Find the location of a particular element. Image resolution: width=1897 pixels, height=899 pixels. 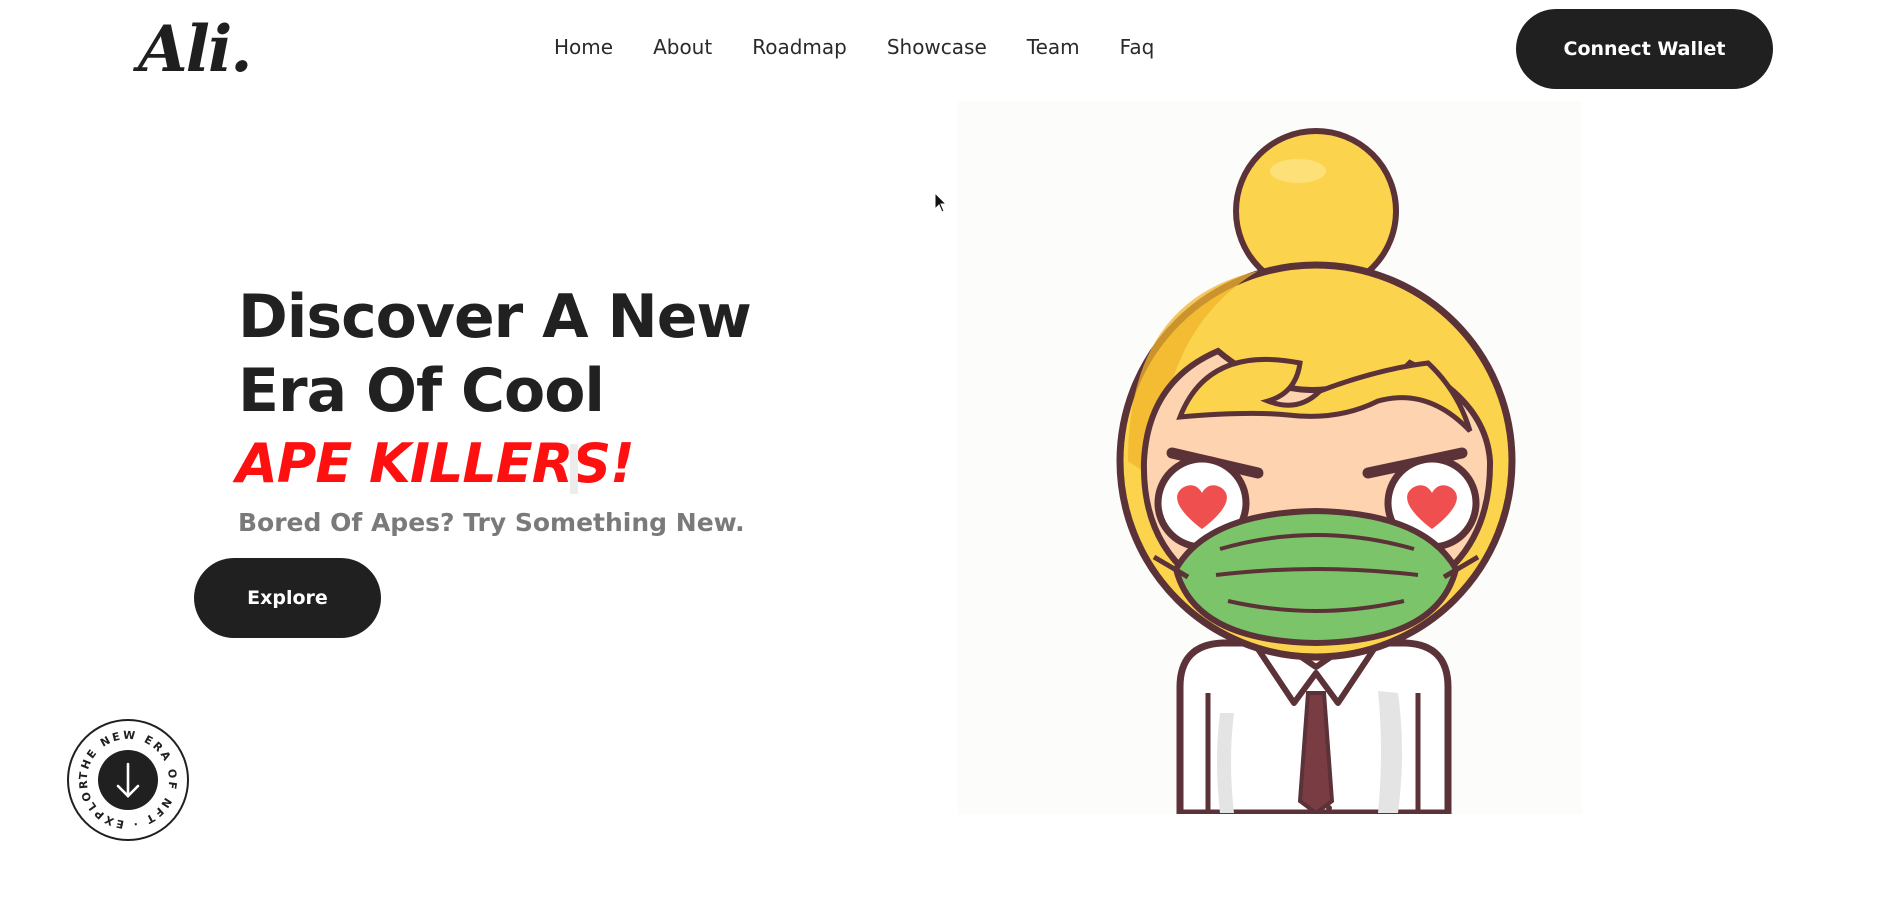

nav-roadmap: Roadmap is located at coordinates (799, 47).